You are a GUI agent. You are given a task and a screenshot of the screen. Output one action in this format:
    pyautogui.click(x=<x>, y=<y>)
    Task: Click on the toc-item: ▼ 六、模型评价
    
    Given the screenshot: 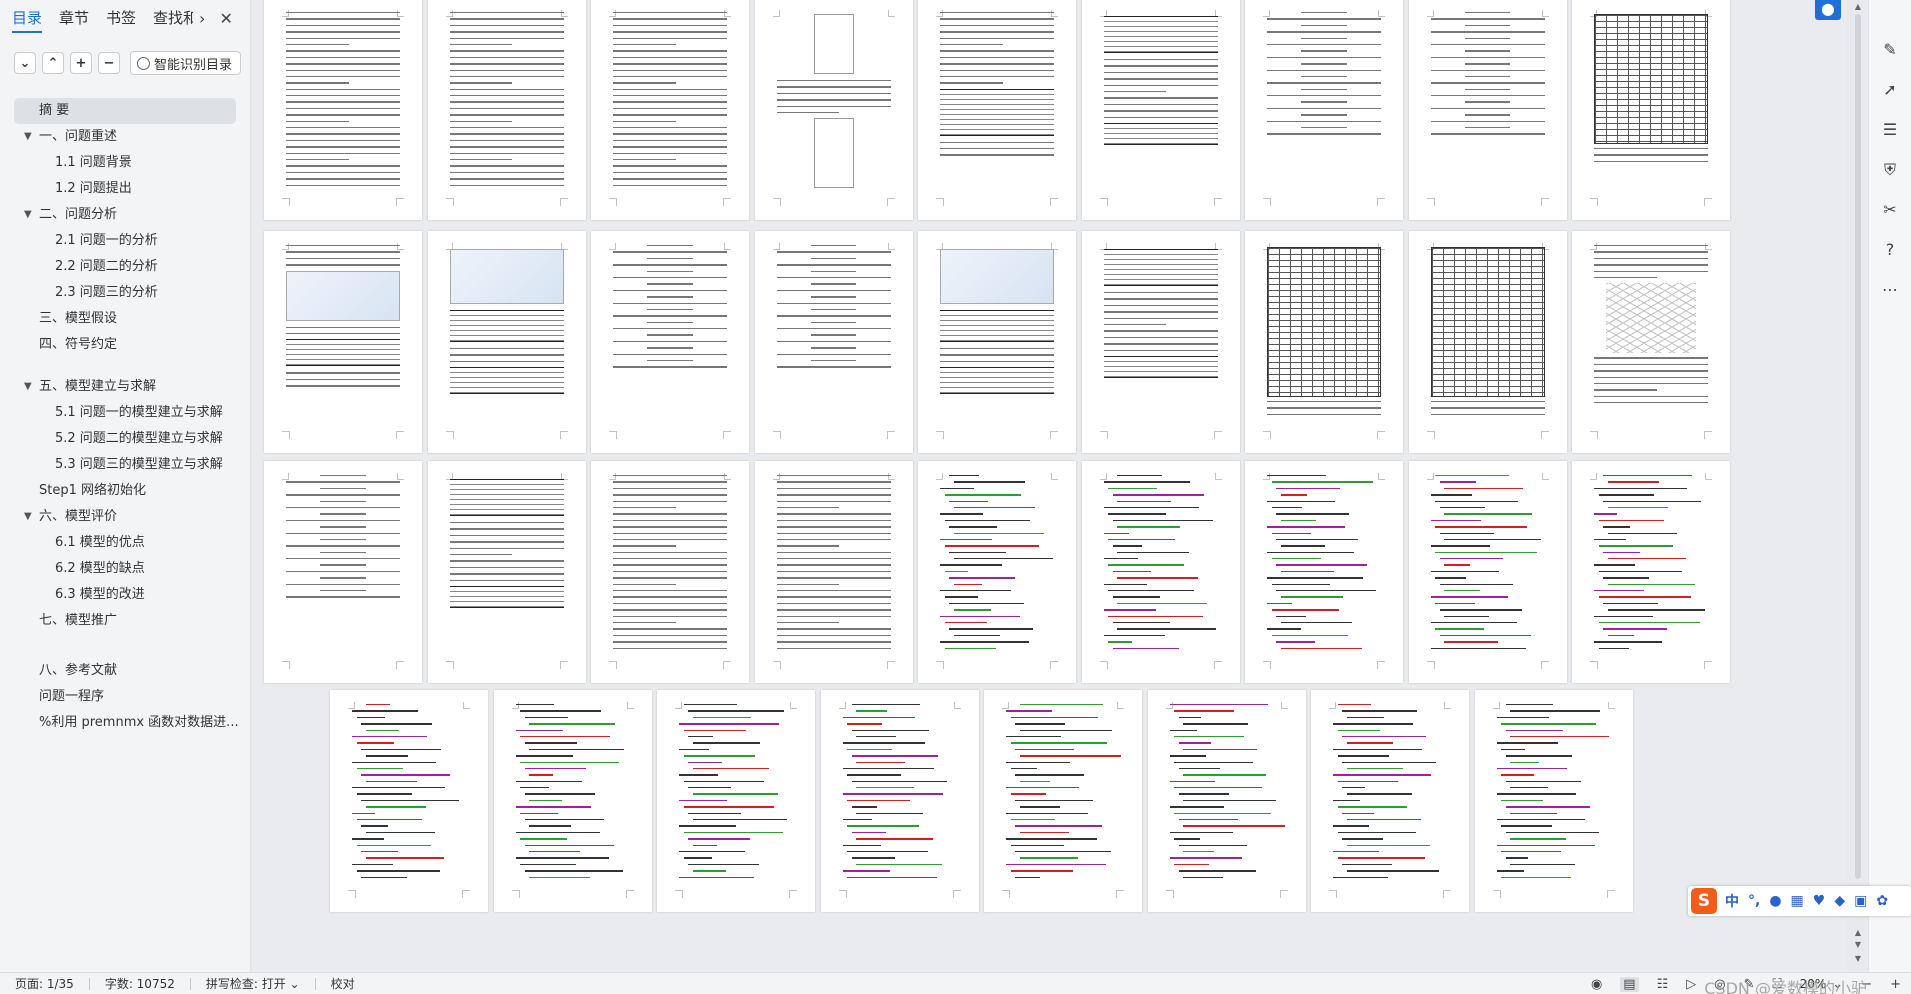 What is the action you would take?
    pyautogui.click(x=125, y=517)
    